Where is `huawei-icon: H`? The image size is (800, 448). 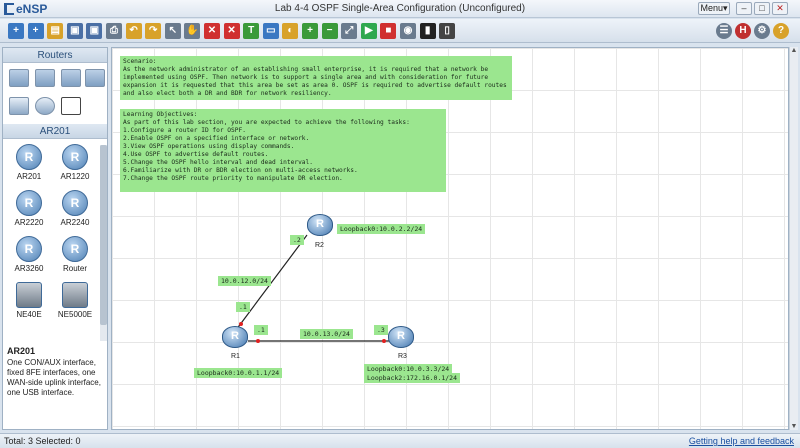
huawei-icon: H is located at coordinates (743, 31).